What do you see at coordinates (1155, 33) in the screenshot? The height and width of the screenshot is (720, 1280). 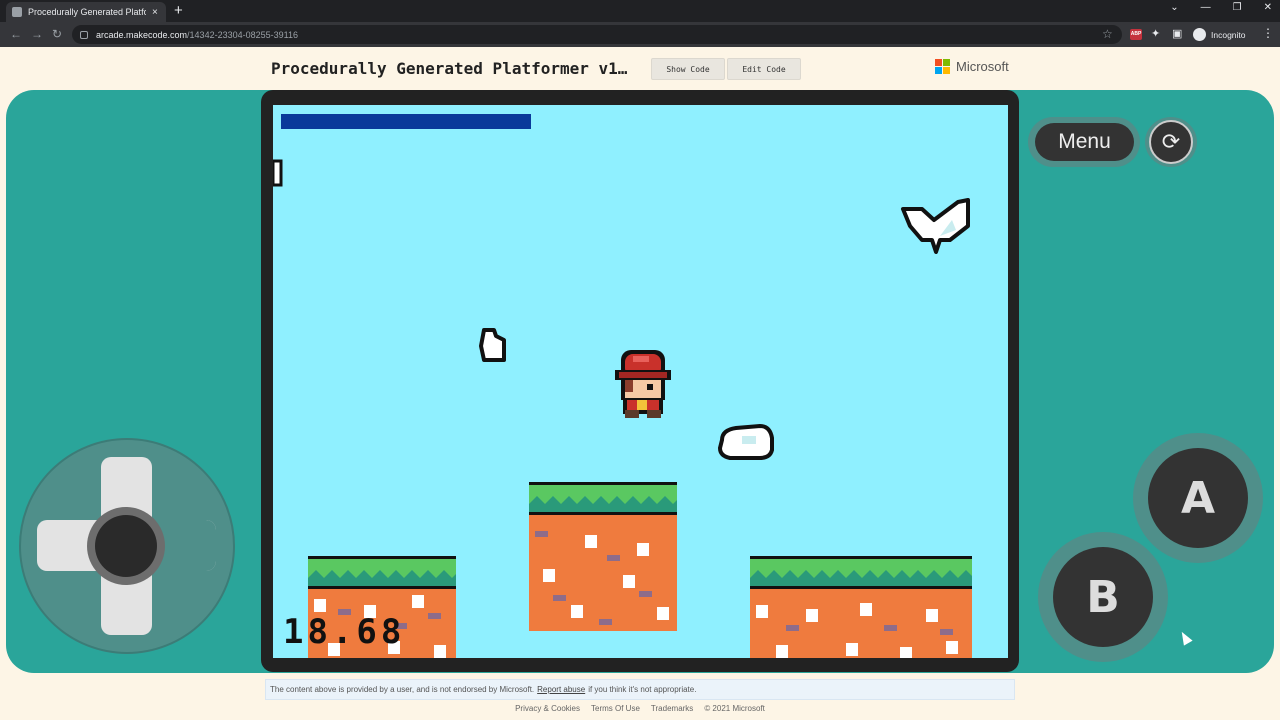 I see `extensions-puzzle-icon: ✦` at bounding box center [1155, 33].